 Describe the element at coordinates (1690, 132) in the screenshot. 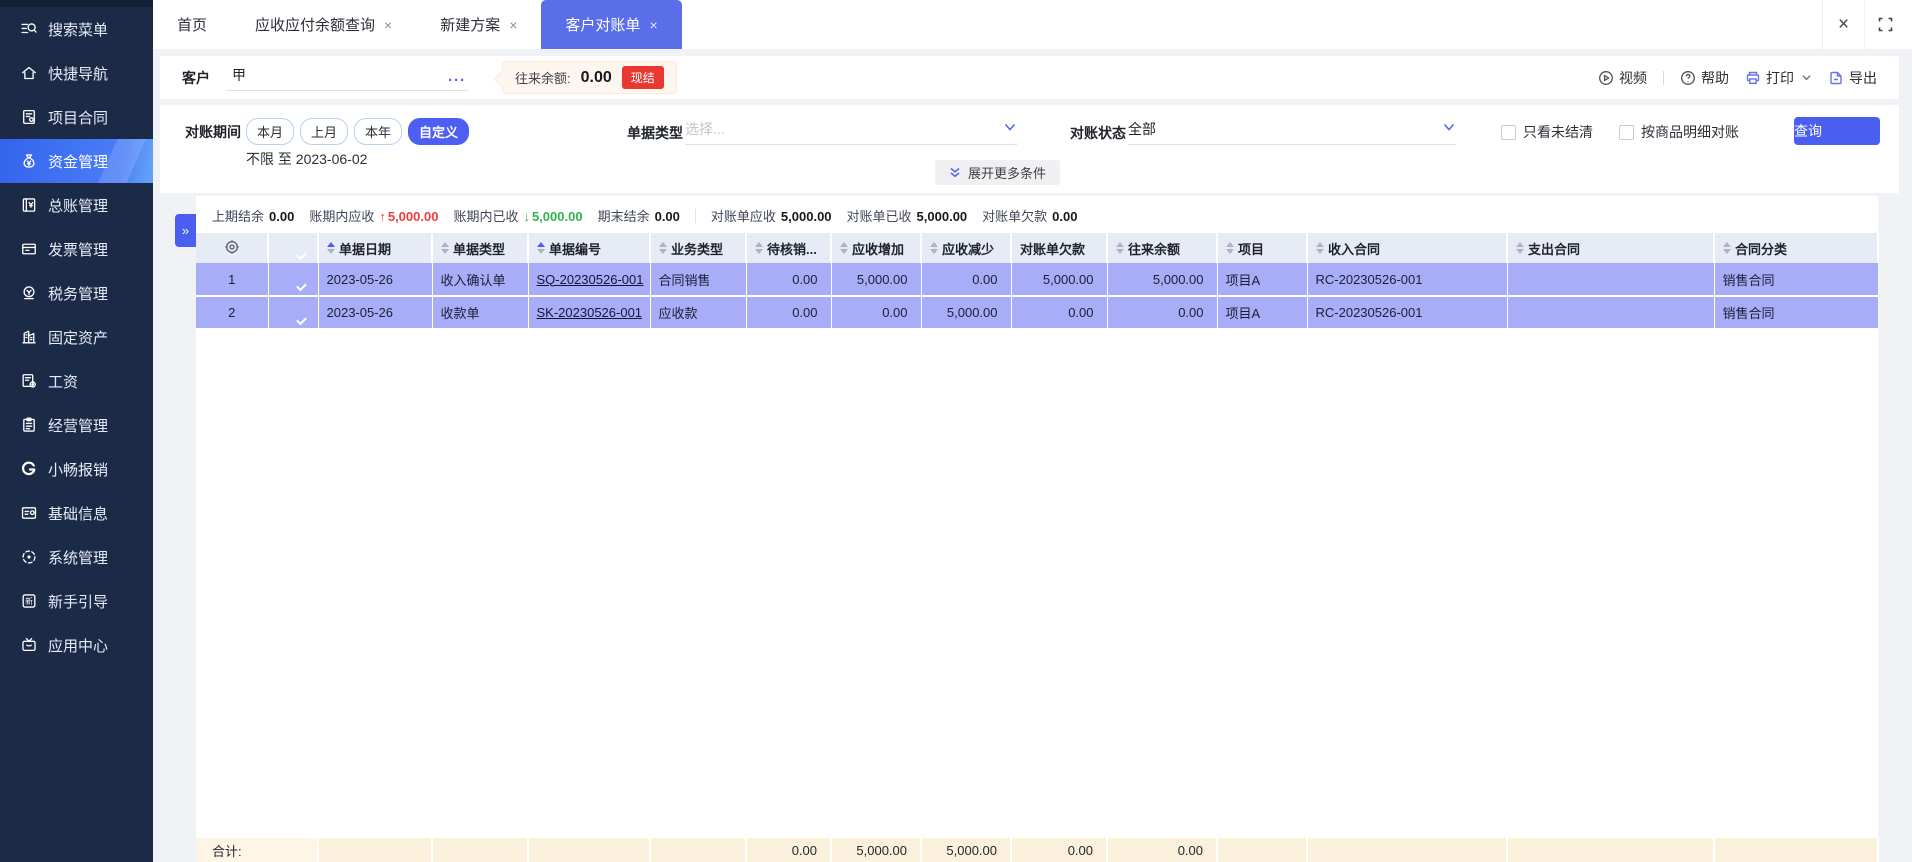

I see `by-product-detail-label: 按商品明细对账` at that location.